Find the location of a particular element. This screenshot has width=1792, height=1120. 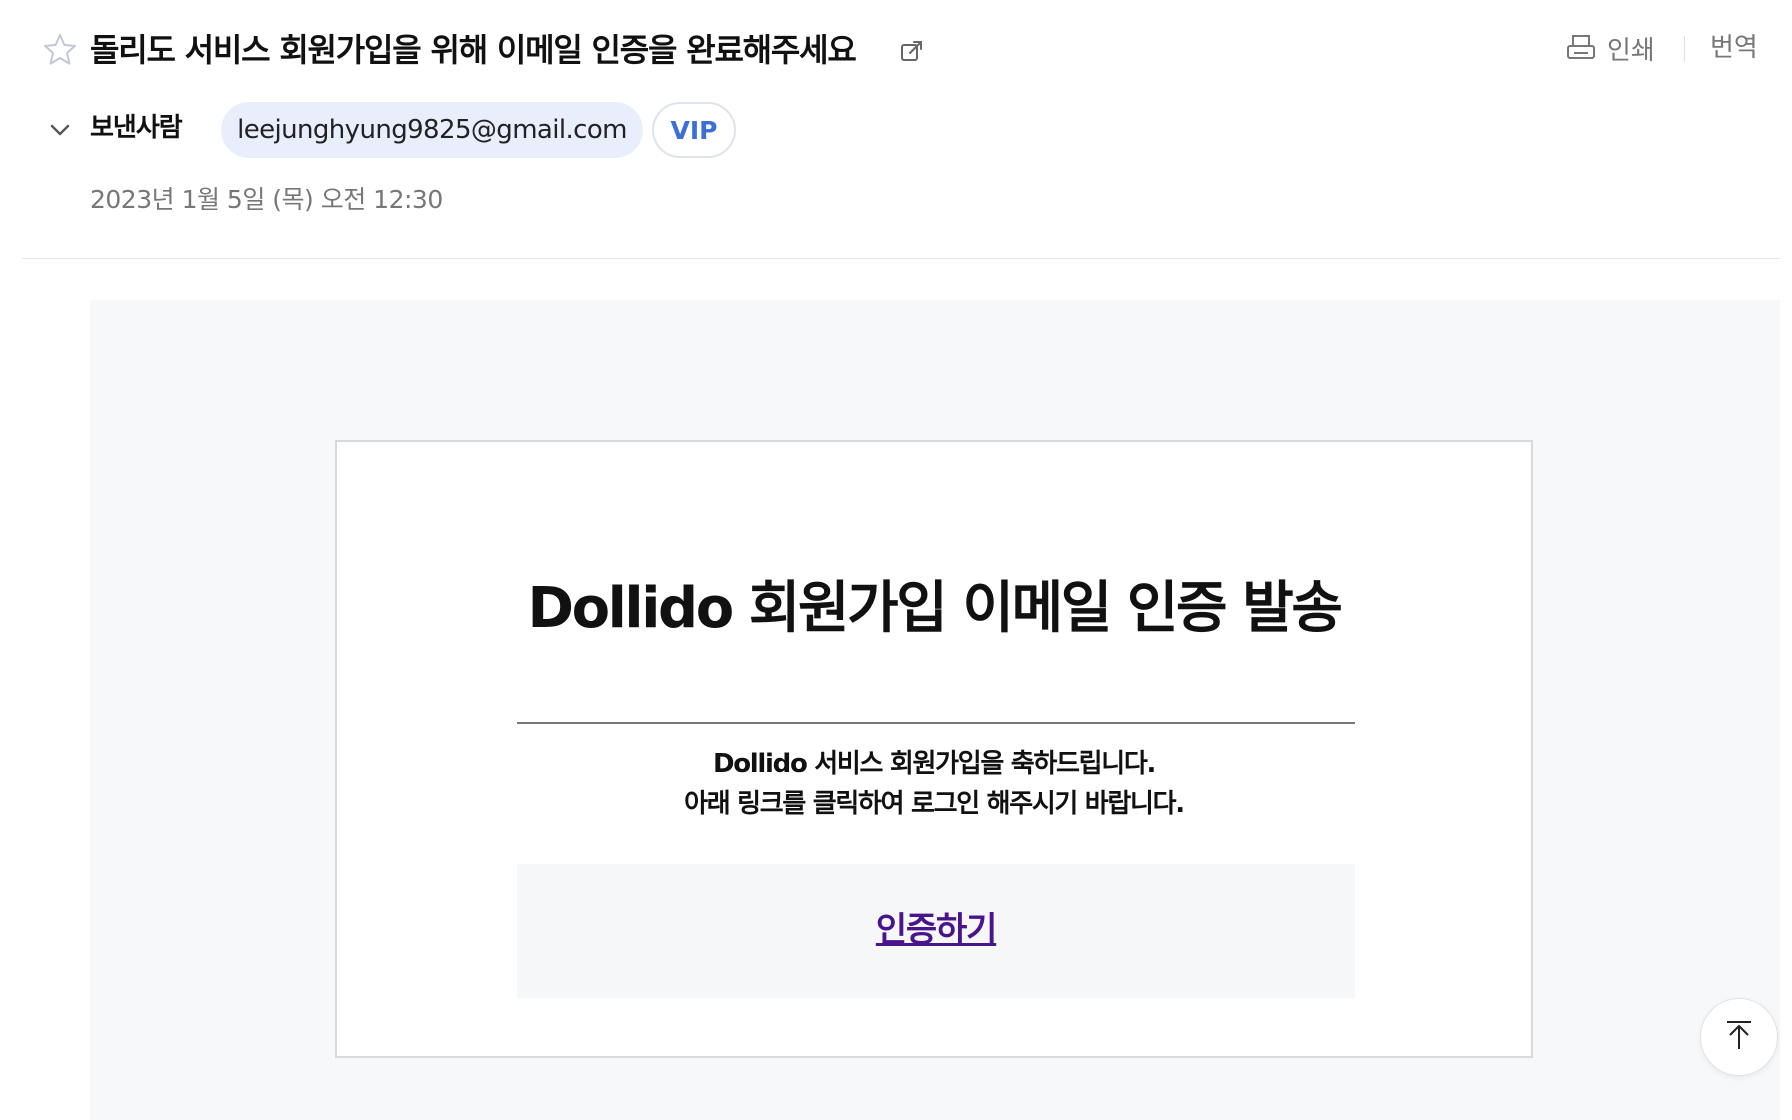

message-divider is located at coordinates (936, 723).